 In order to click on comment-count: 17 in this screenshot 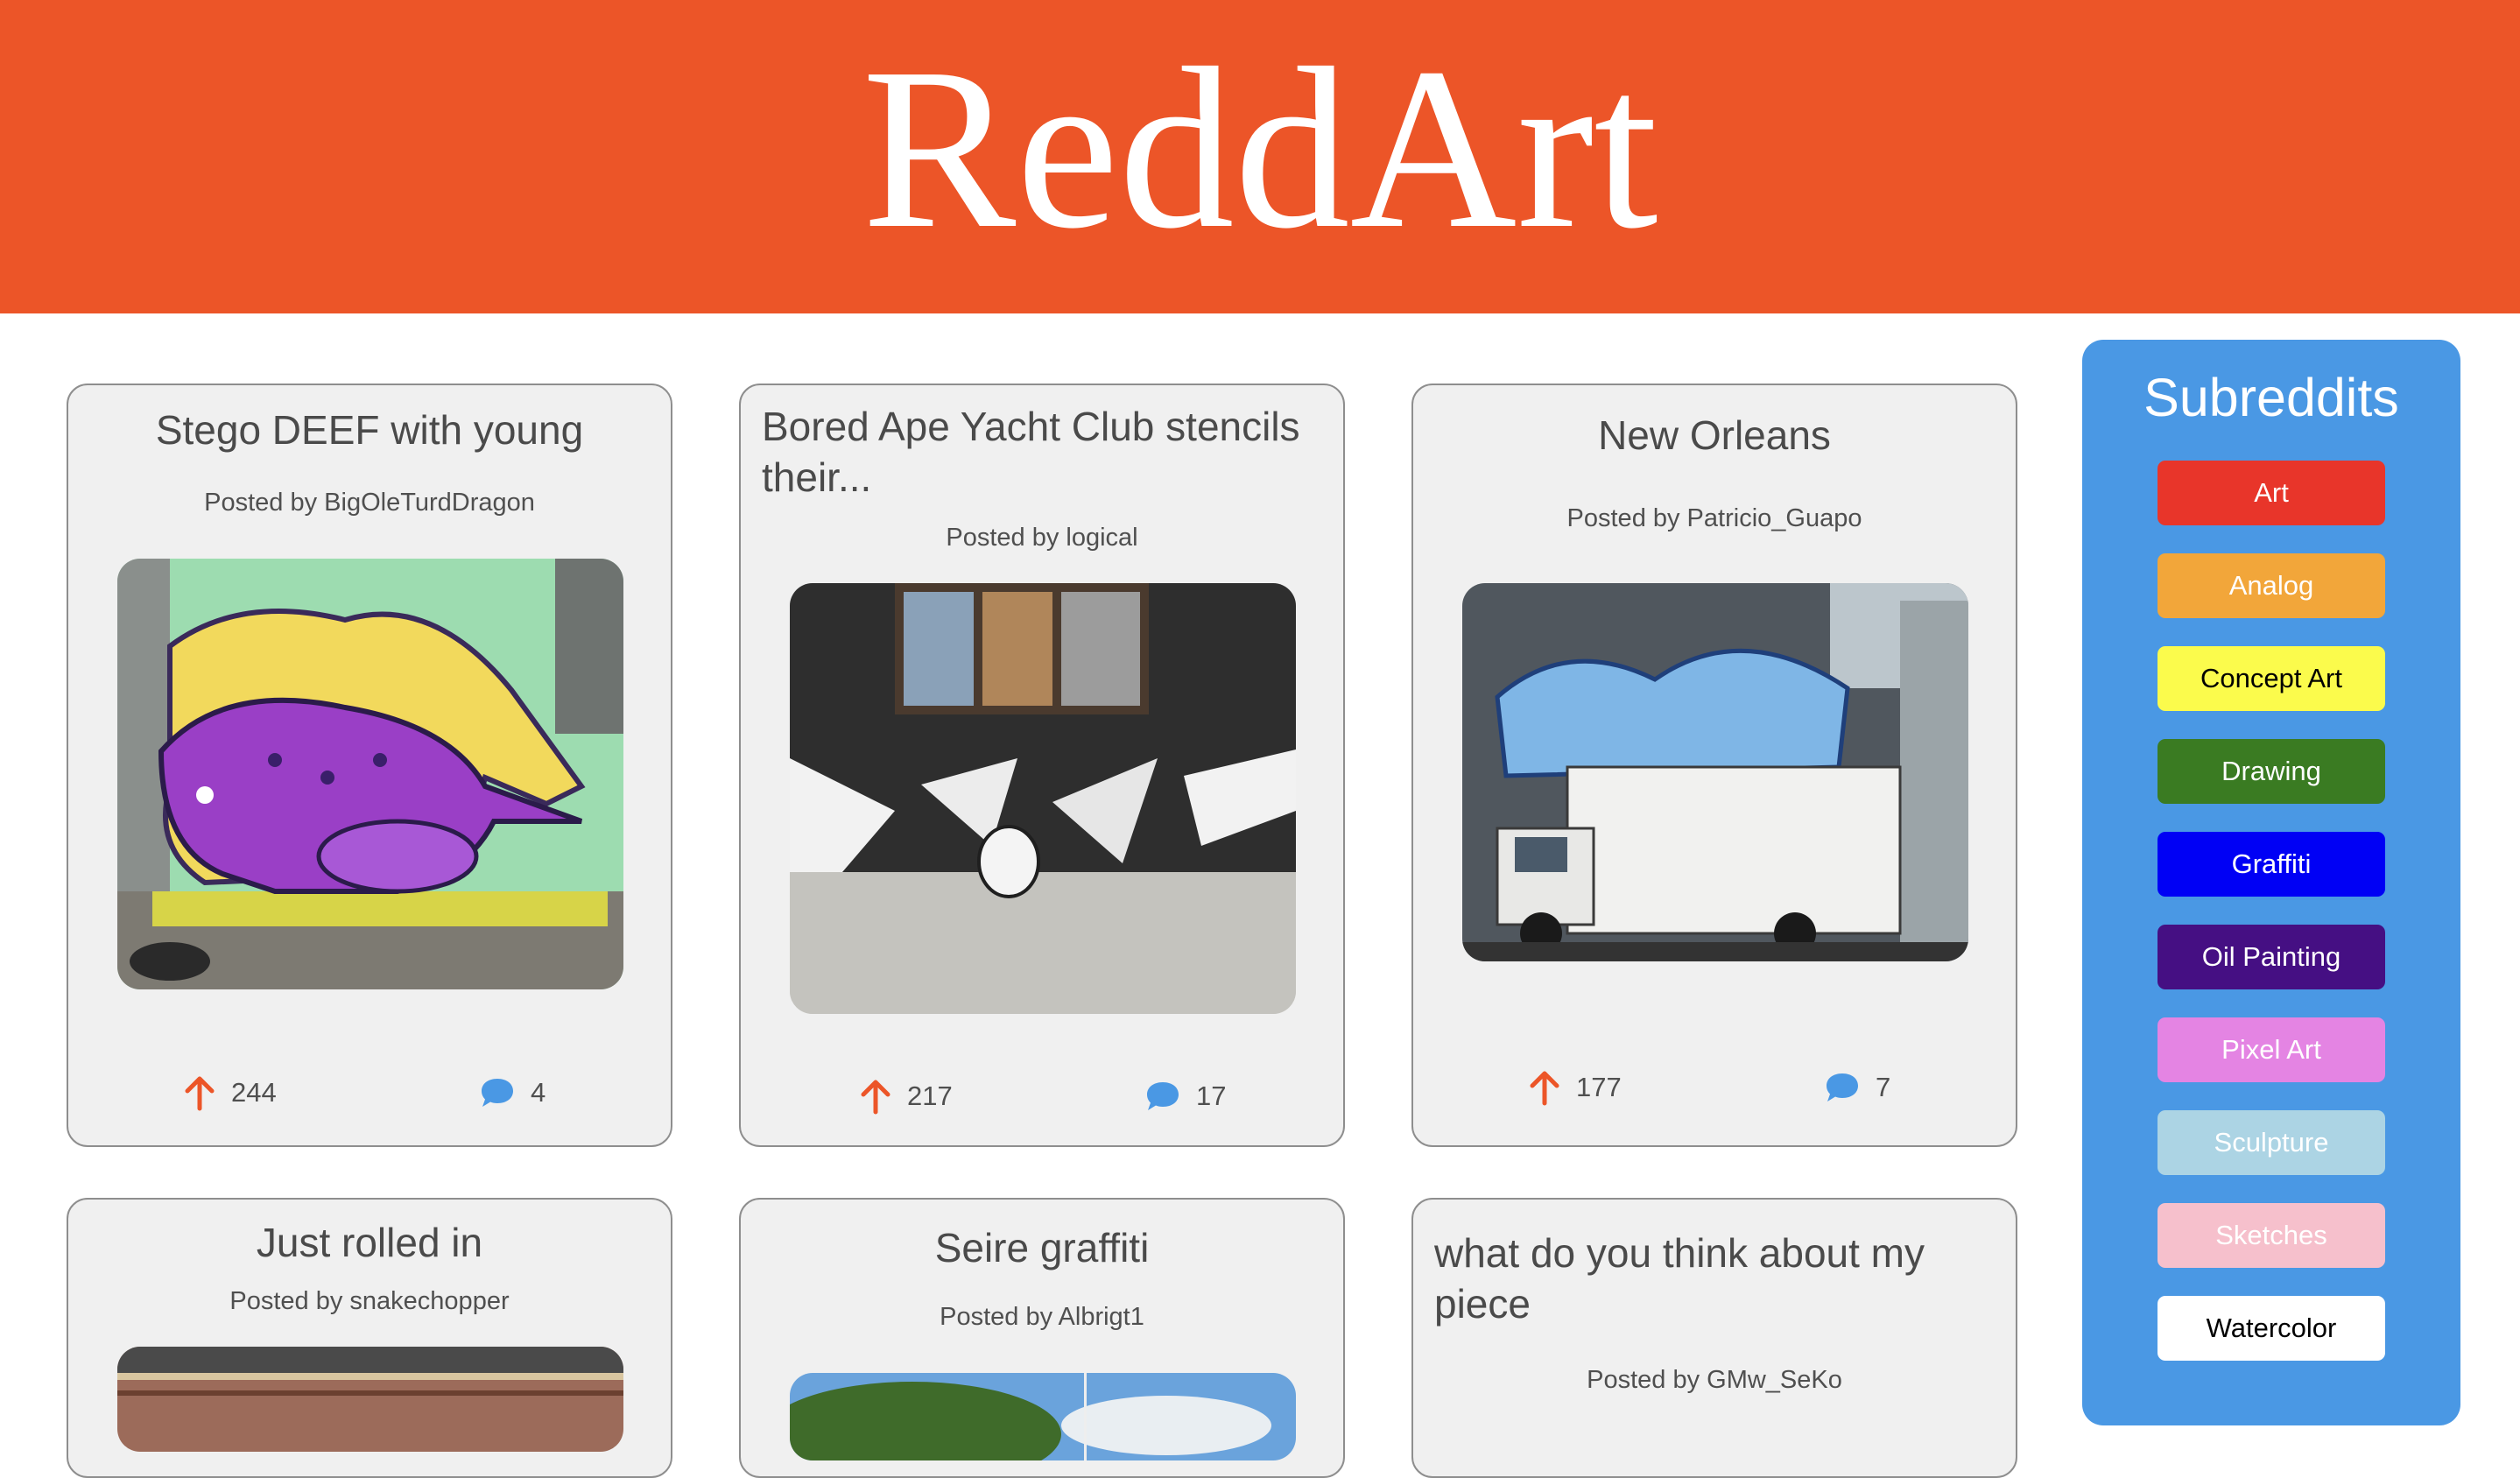, I will do `click(1211, 1095)`.